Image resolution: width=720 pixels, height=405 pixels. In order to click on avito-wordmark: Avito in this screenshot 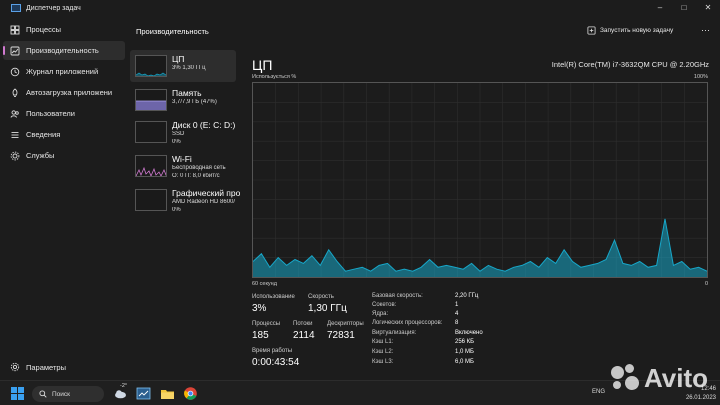, I will do `click(676, 378)`.